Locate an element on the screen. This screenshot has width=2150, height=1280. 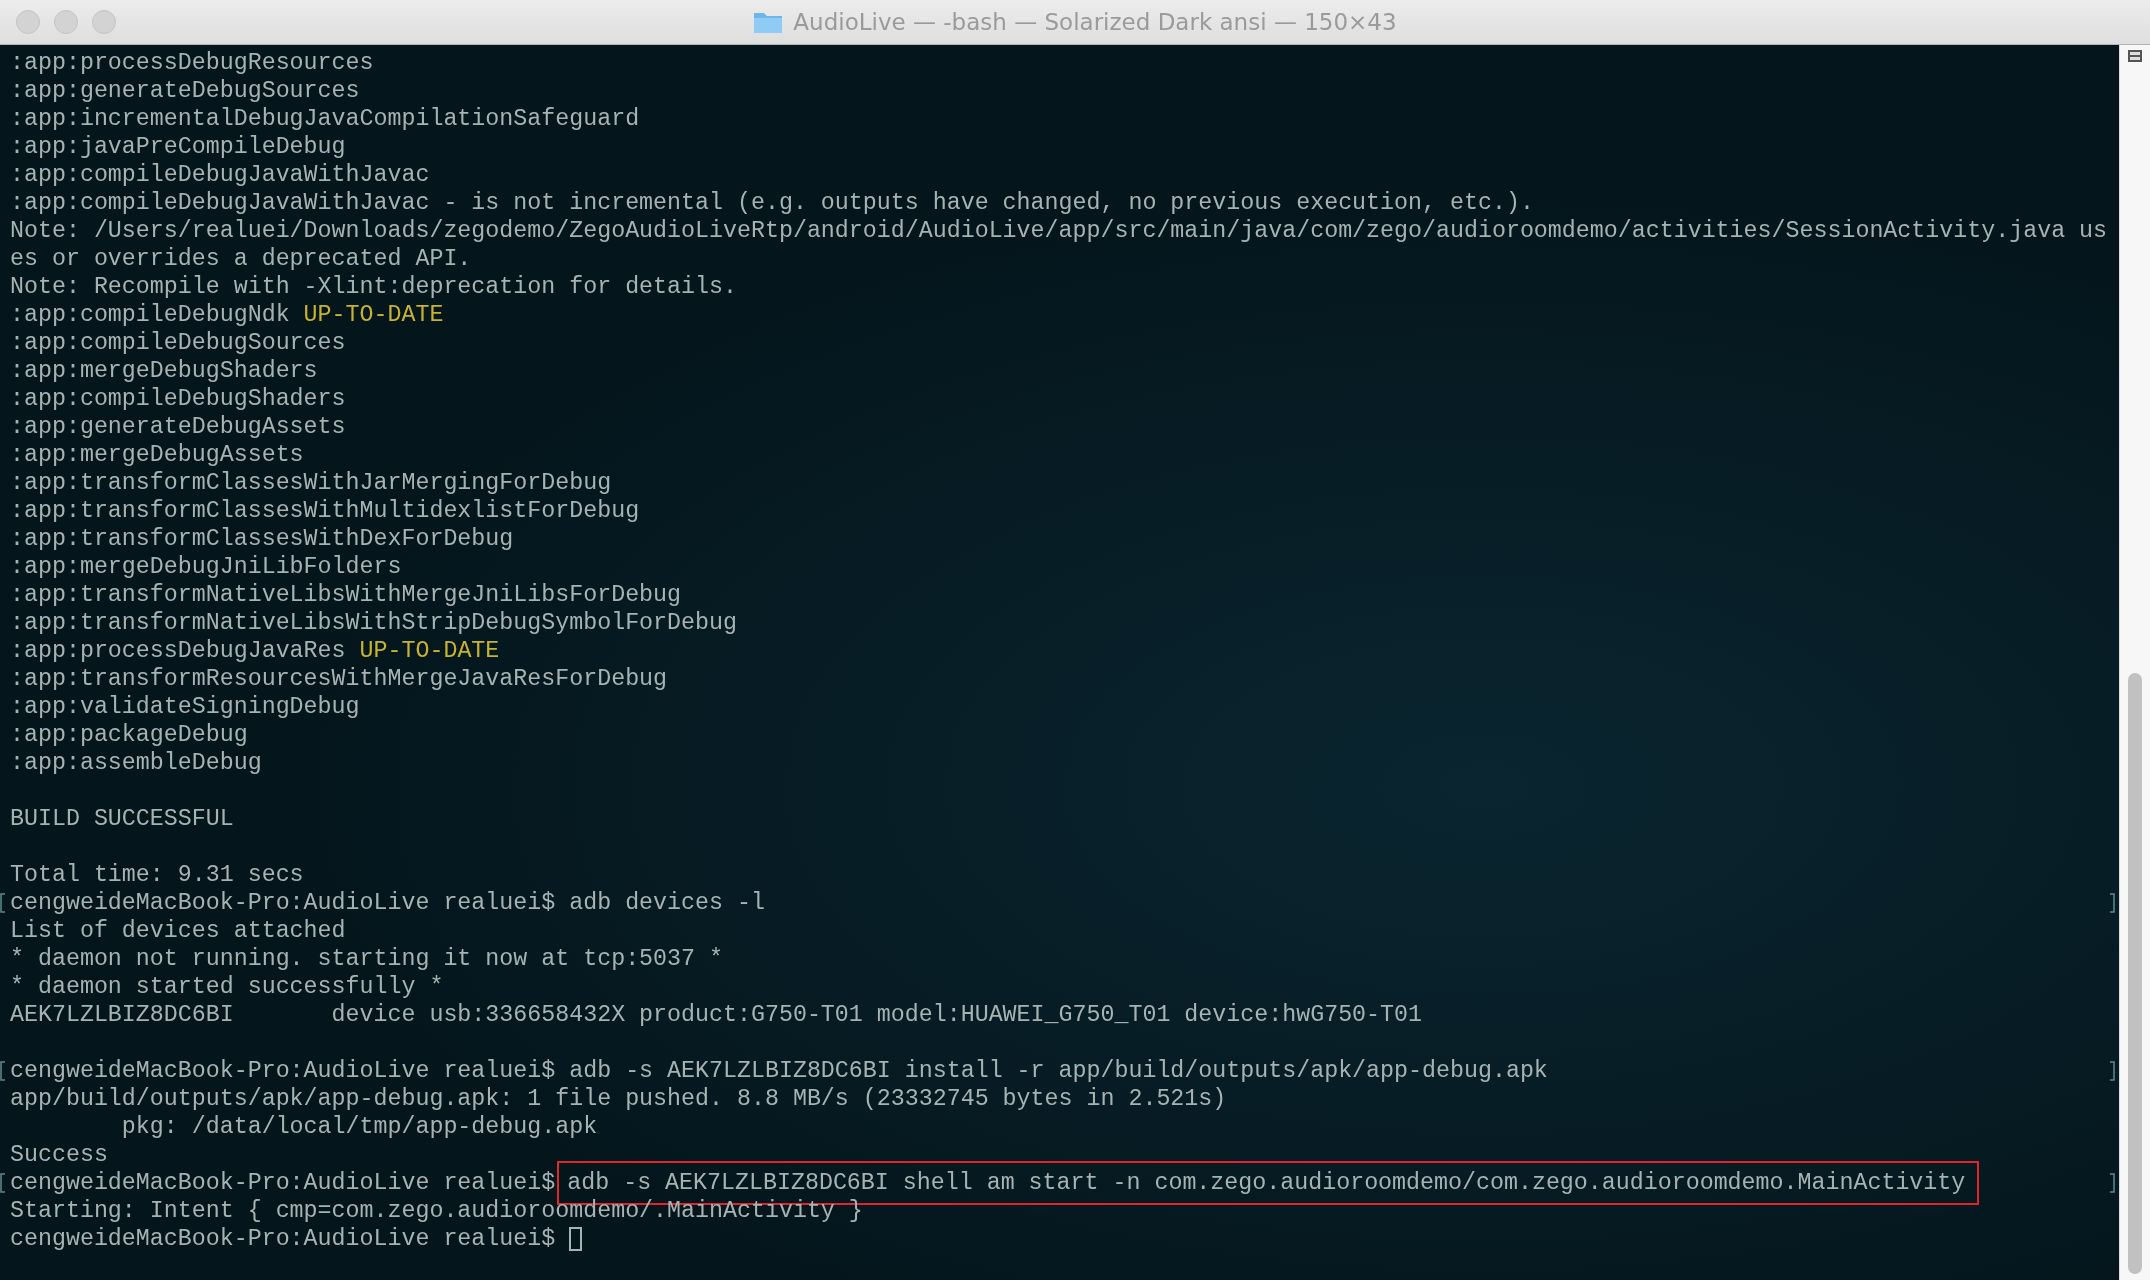
terminal-line: * daemon not running. starting it now at tcp:5037 * is located at coordinates (366, 959).